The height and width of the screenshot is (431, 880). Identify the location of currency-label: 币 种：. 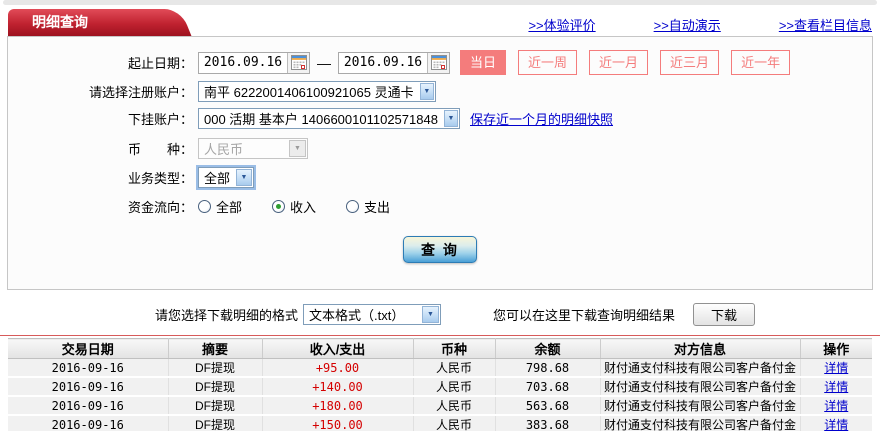
(160, 149).